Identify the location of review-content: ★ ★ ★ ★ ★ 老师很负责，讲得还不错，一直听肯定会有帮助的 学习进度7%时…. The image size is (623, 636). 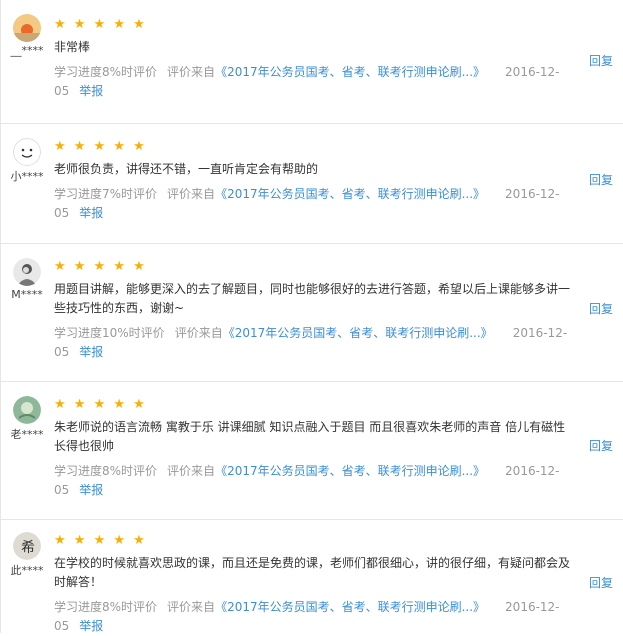
(314, 181).